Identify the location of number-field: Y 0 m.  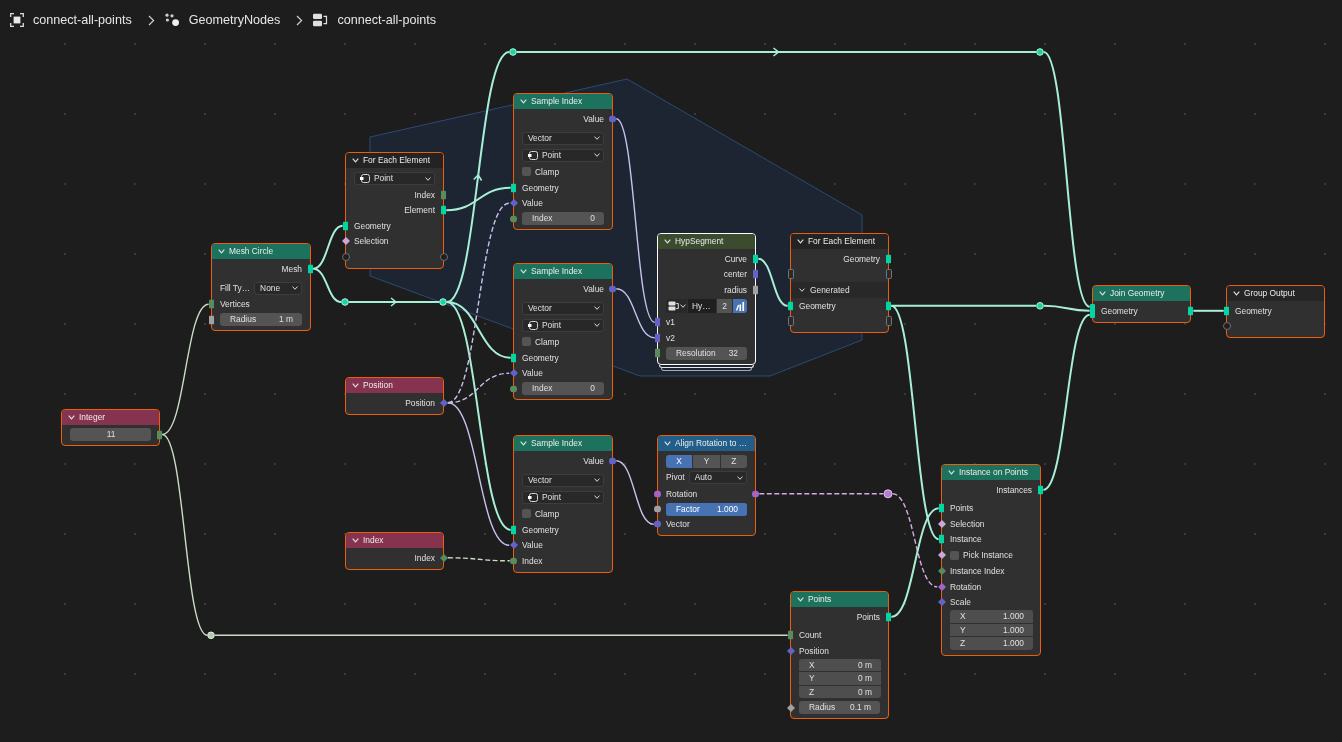
(840, 678).